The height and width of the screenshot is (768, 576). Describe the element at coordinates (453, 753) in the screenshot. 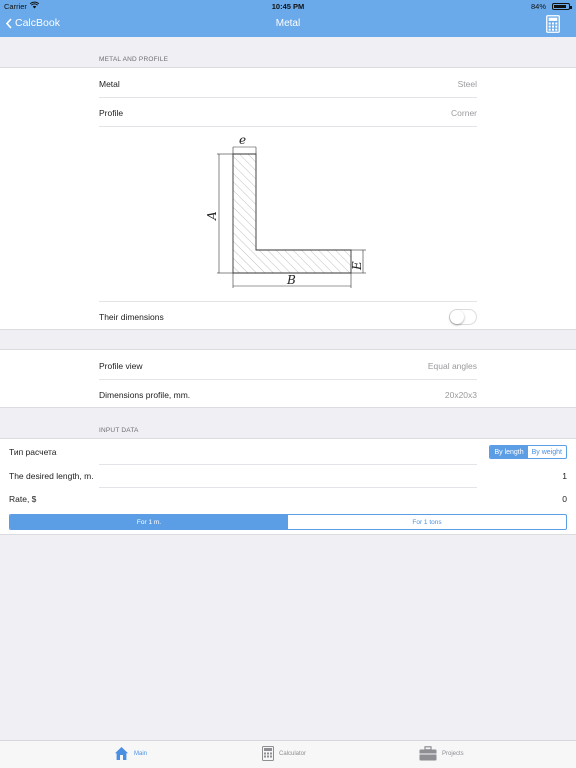

I see `tab-projects-label: Projects` at that location.